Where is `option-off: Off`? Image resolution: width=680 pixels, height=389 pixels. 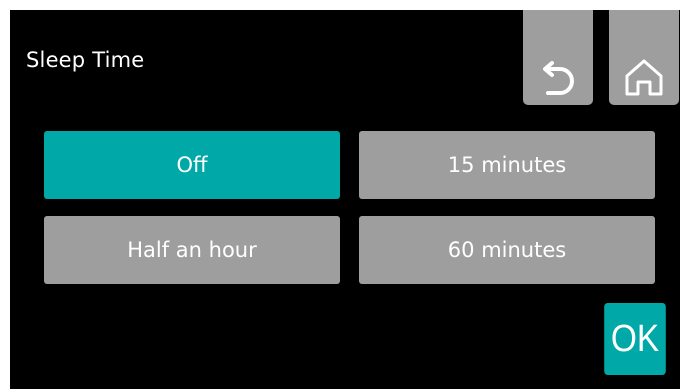
option-off: Off is located at coordinates (192, 165).